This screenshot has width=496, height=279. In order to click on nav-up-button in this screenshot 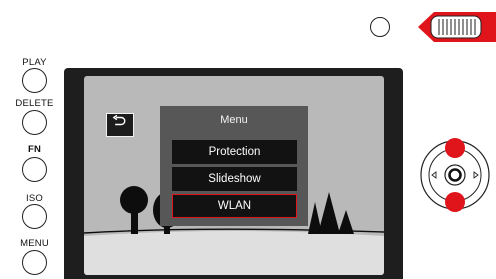, I will do `click(455, 148)`.